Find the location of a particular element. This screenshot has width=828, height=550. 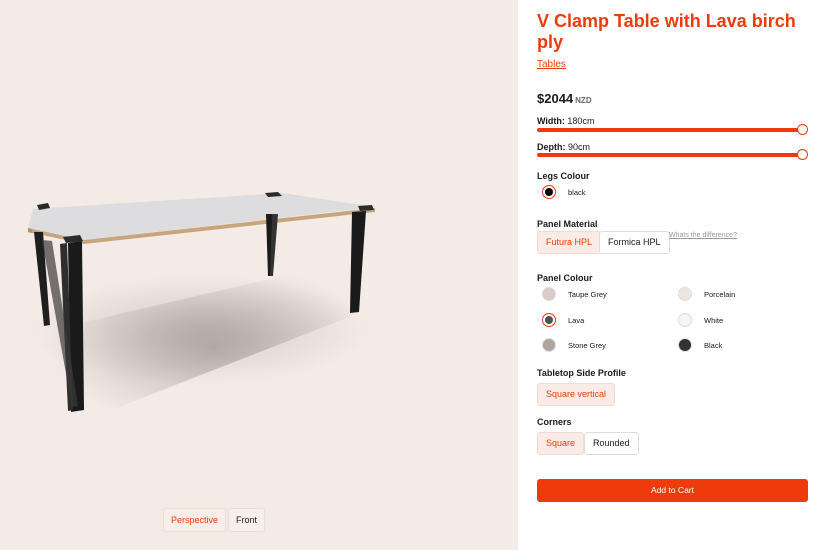

black-swatch-icon is located at coordinates (549, 192).